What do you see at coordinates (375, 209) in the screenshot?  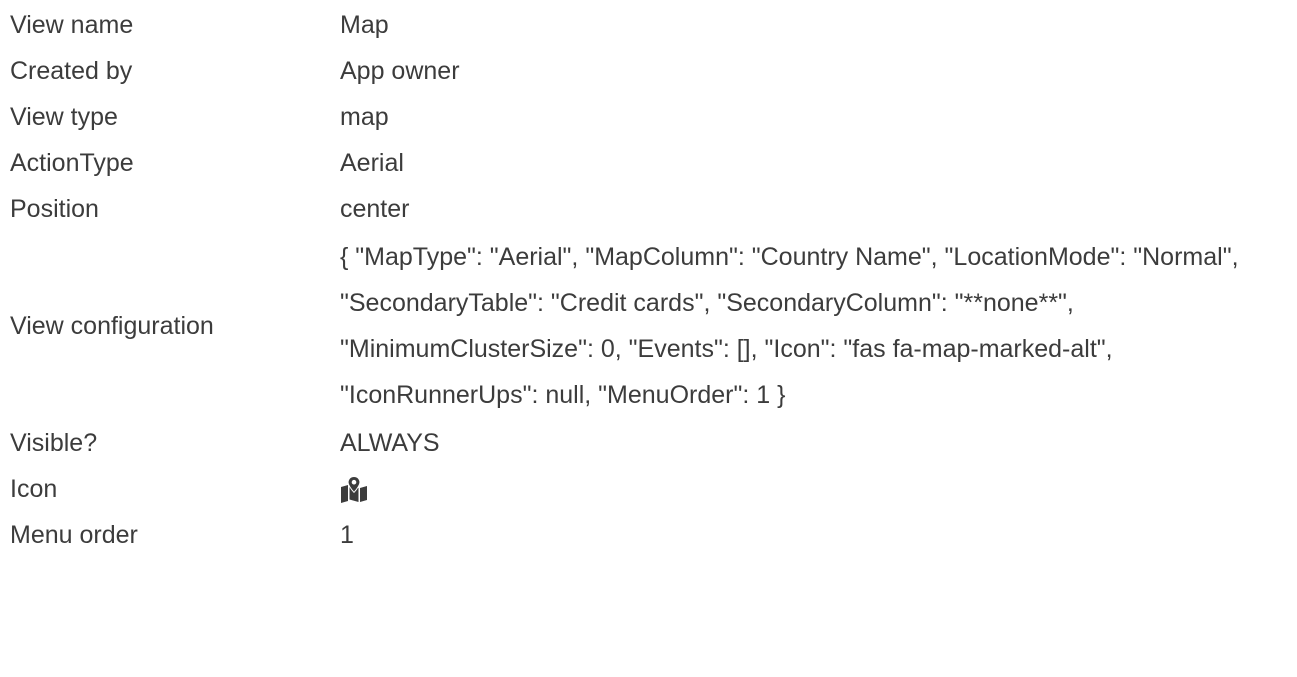 I see `position-value: center` at bounding box center [375, 209].